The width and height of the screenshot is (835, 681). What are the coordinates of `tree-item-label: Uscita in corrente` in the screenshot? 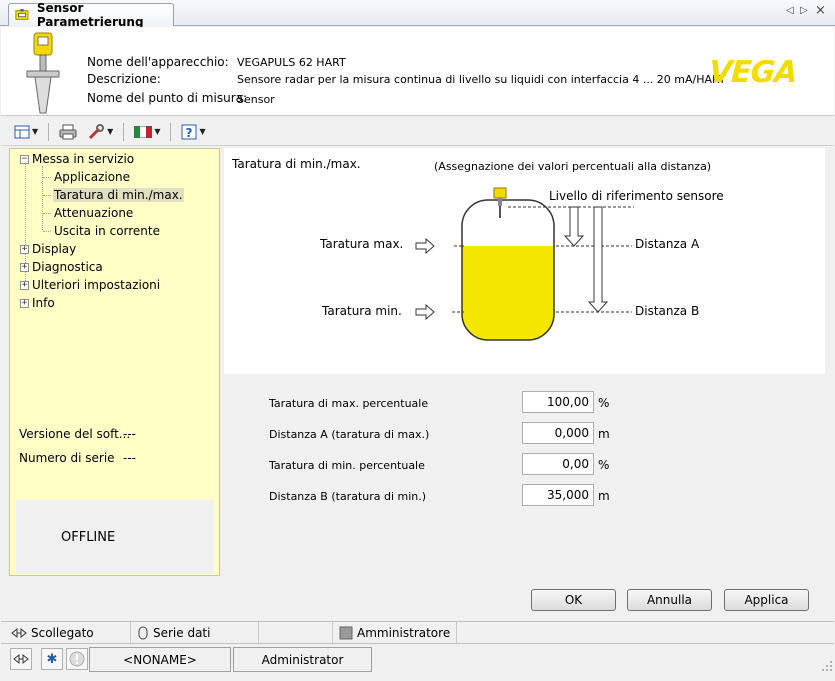 It's located at (107, 231).